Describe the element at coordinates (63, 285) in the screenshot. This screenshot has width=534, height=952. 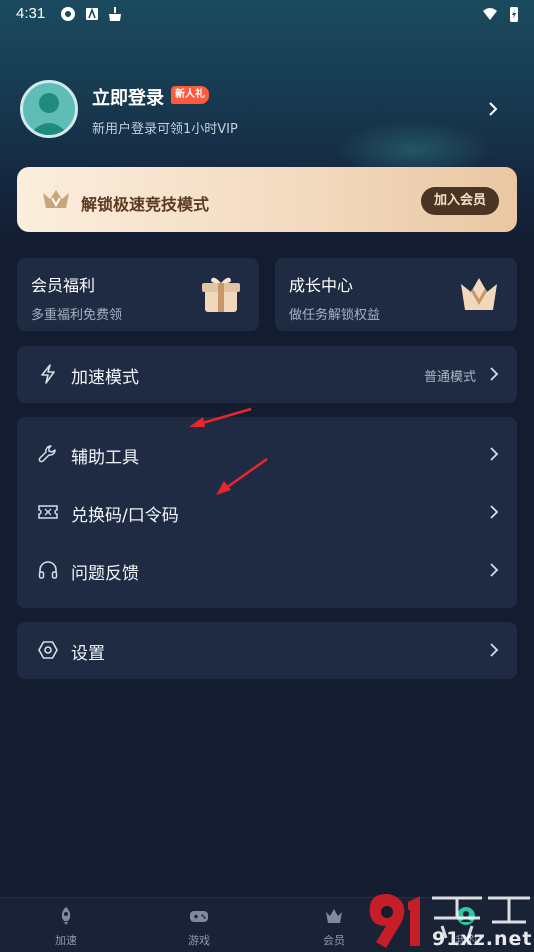
I see `card-title: 会员福利` at that location.